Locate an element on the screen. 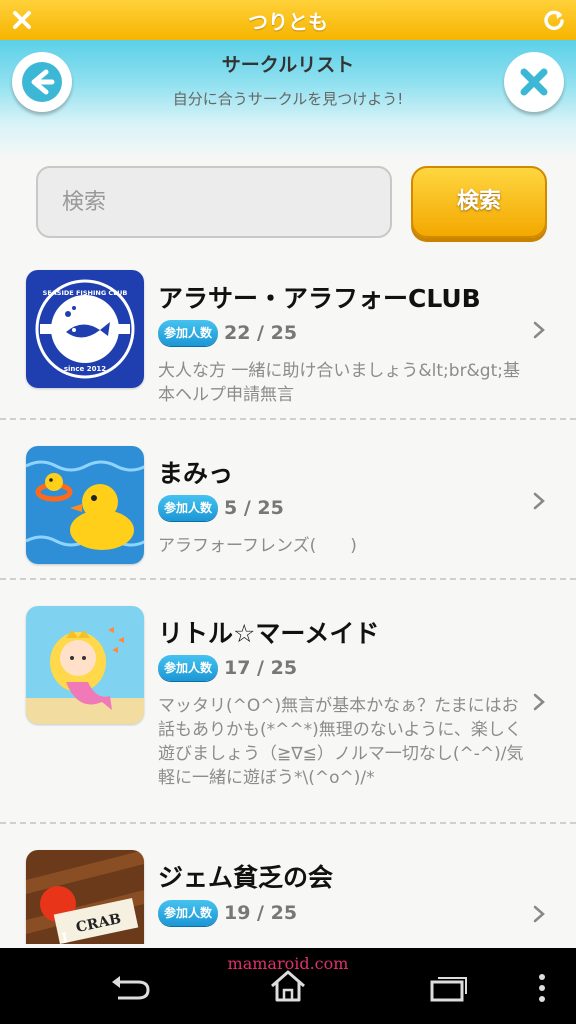  page-header: サークルリスト 自分に合うサークルを見つけよう! is located at coordinates (288, 100).